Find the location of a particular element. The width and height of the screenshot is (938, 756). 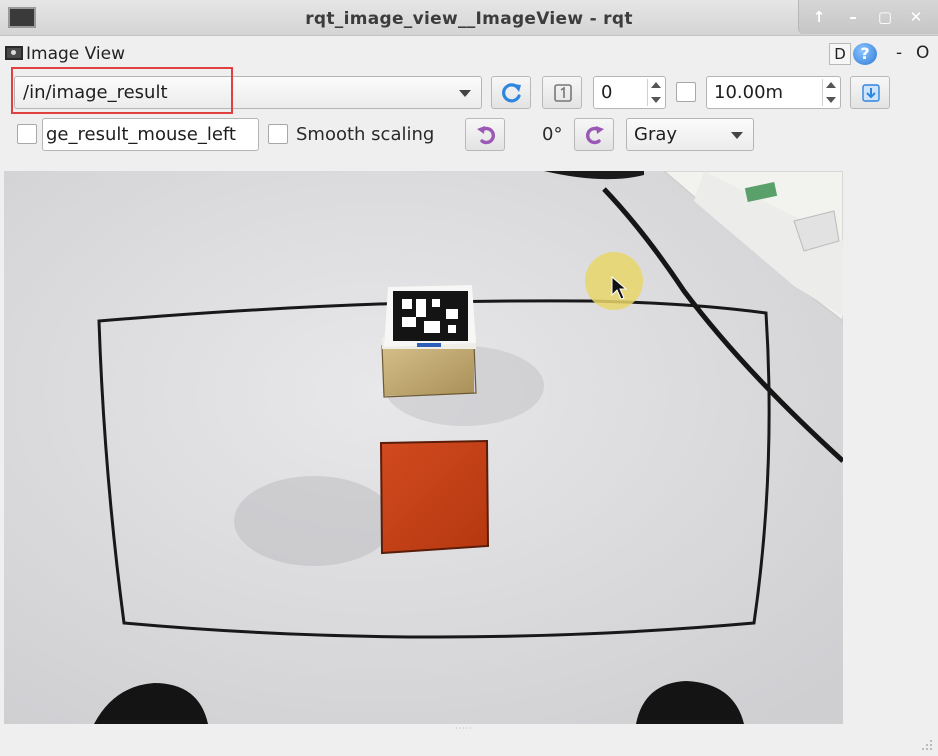

dock-config-button: D is located at coordinates (840, 54).